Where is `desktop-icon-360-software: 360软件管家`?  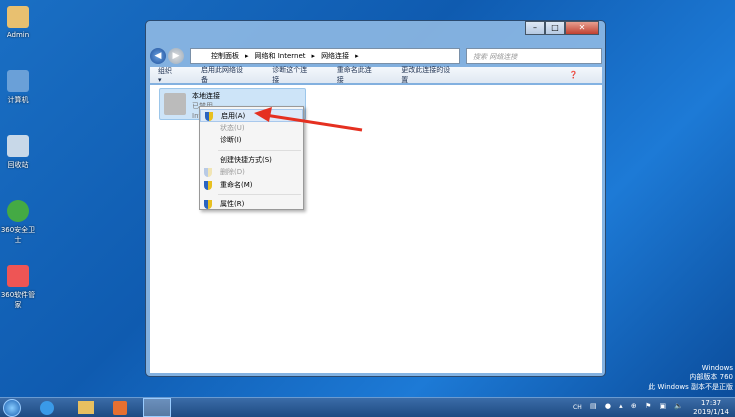 desktop-icon-360-software: 360软件管家 is located at coordinates (18, 287).